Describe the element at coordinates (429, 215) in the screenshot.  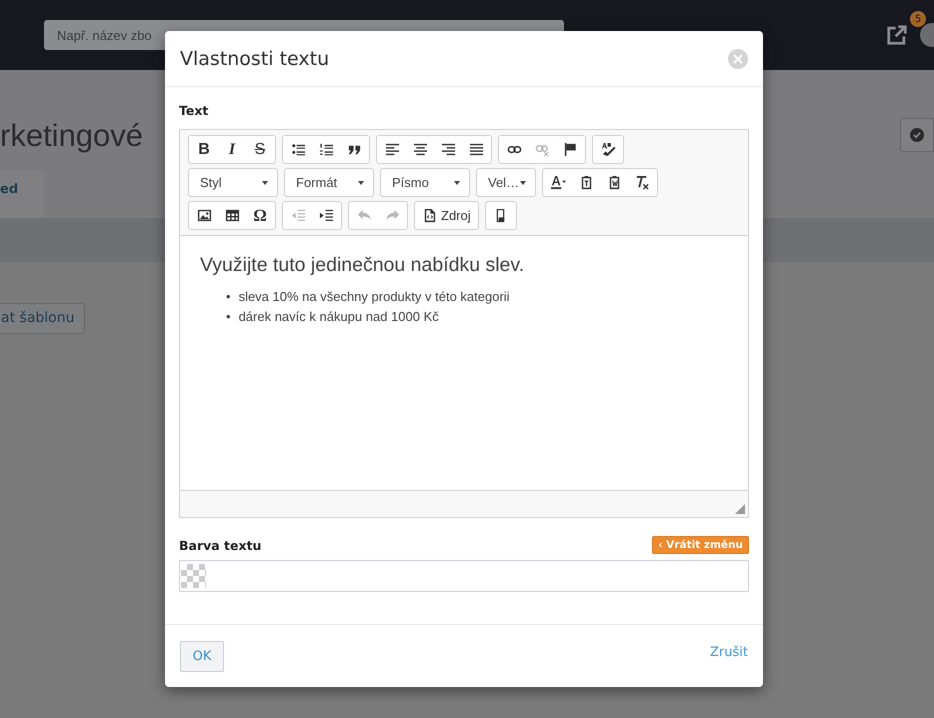
I see `source-icon` at that location.